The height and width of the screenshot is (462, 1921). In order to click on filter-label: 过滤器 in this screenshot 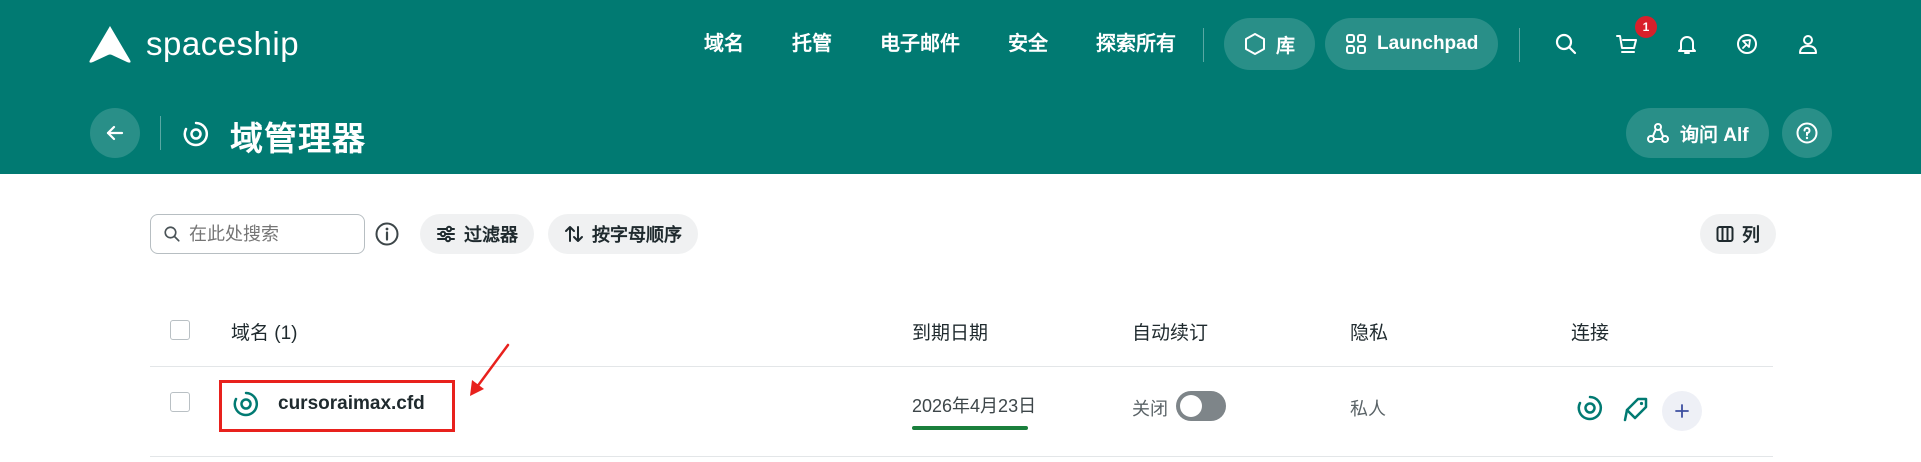, I will do `click(491, 235)`.